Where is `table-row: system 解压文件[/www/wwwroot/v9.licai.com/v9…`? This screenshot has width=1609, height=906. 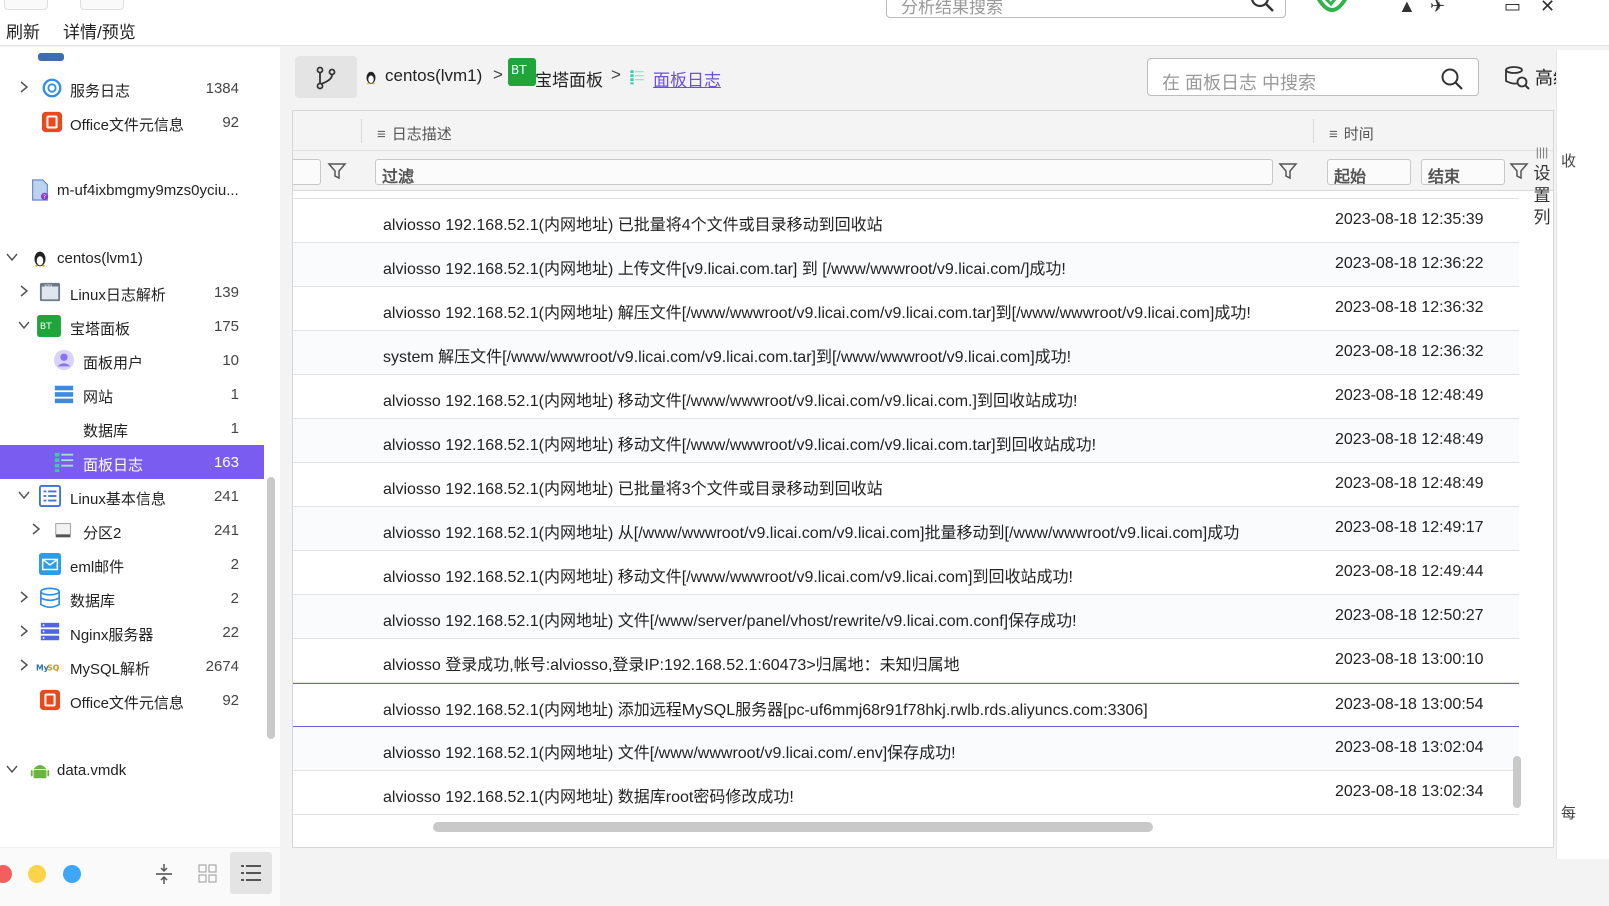
table-row: system 解压文件[/www/wwwroot/v9.licai.com/v9… is located at coordinates (906, 353).